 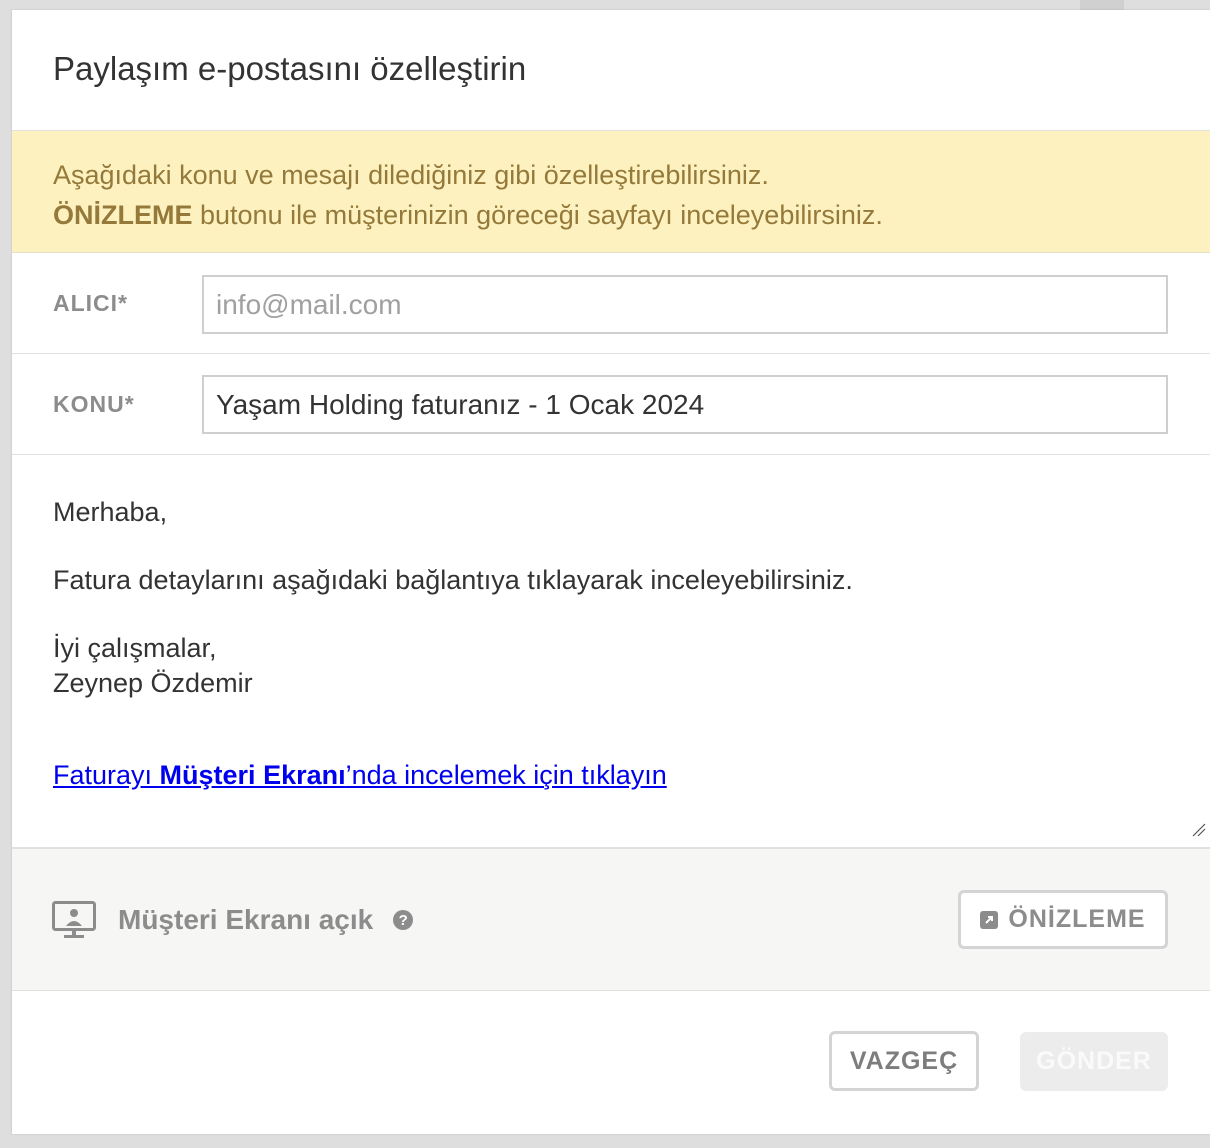 What do you see at coordinates (94, 403) in the screenshot?
I see `subject-label: KONU*` at bounding box center [94, 403].